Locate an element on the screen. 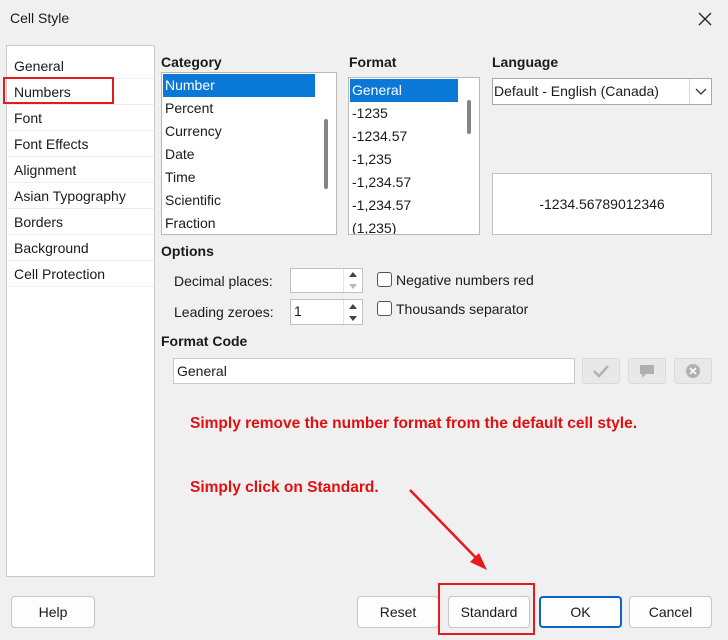 This screenshot has height=640, width=728. thousands-separator-label: Thousands separator is located at coordinates (462, 309).